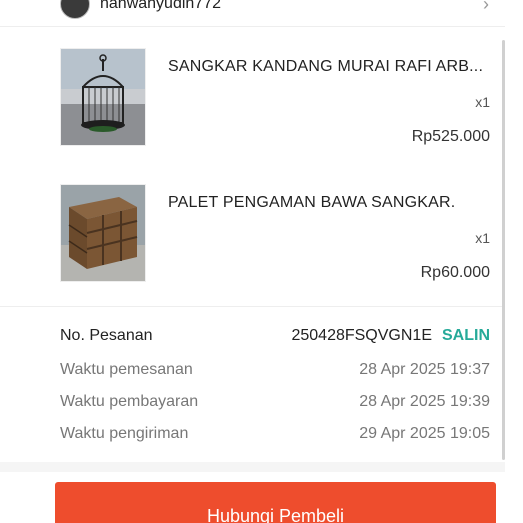 The width and height of the screenshot is (523, 523). What do you see at coordinates (276, 404) in the screenshot?
I see `payment-time-row: Waktu pembayaran 28 Apr 2025 19:39` at bounding box center [276, 404].